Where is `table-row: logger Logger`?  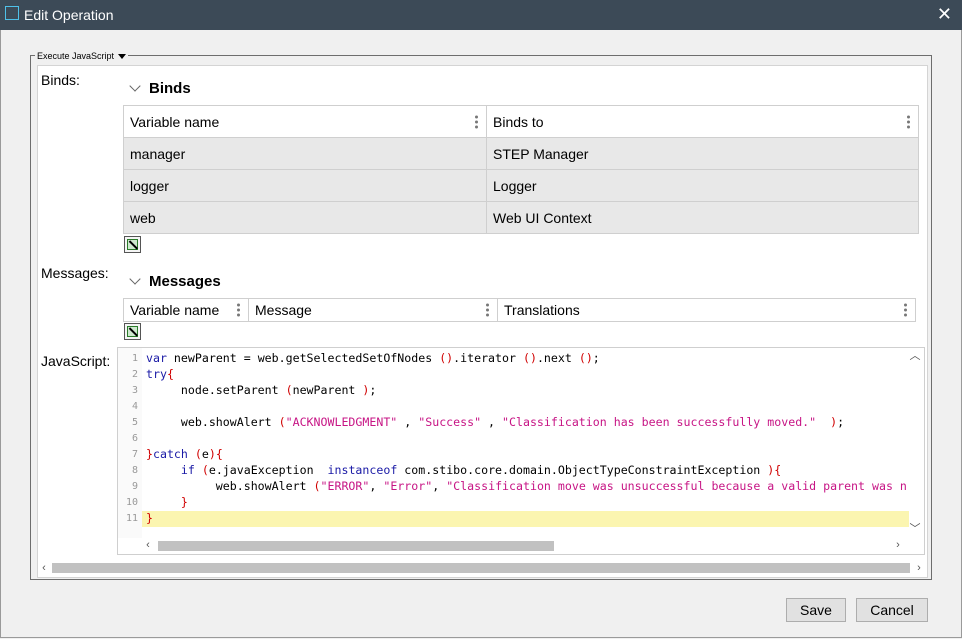
table-row: logger Logger is located at coordinates (521, 185).